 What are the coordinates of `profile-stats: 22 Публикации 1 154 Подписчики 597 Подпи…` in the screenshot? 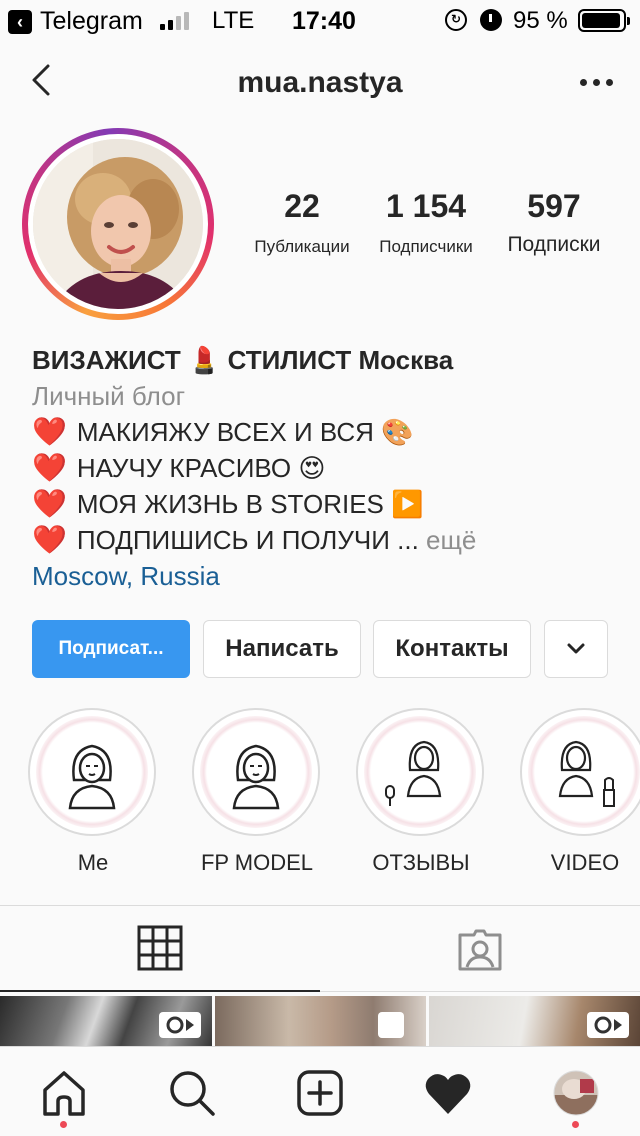 It's located at (430, 228).